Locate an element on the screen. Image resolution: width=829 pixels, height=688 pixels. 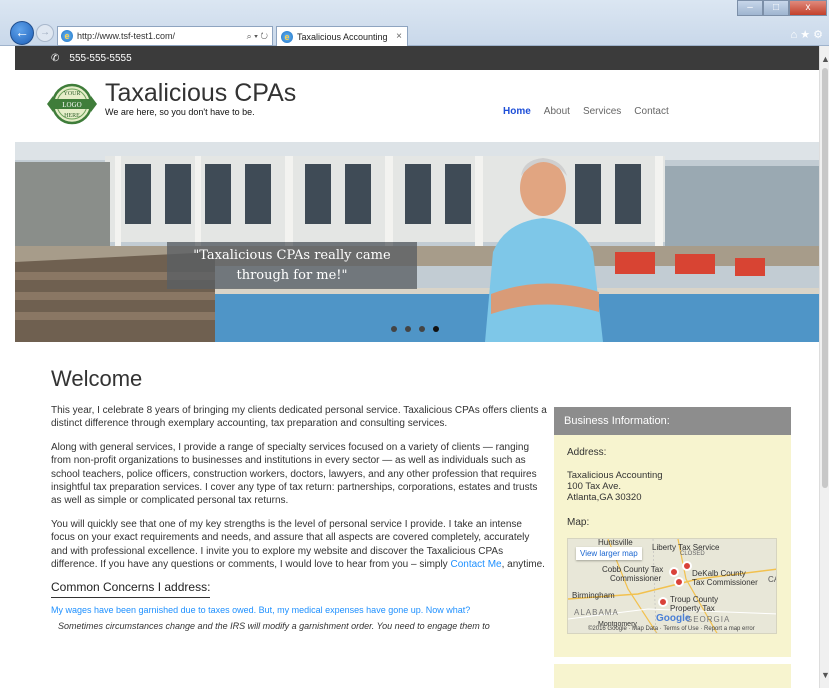
address-bar: e http://www.tsf-test1.com/ ⌕ ▾ ↻ is located at coordinates (165, 36).